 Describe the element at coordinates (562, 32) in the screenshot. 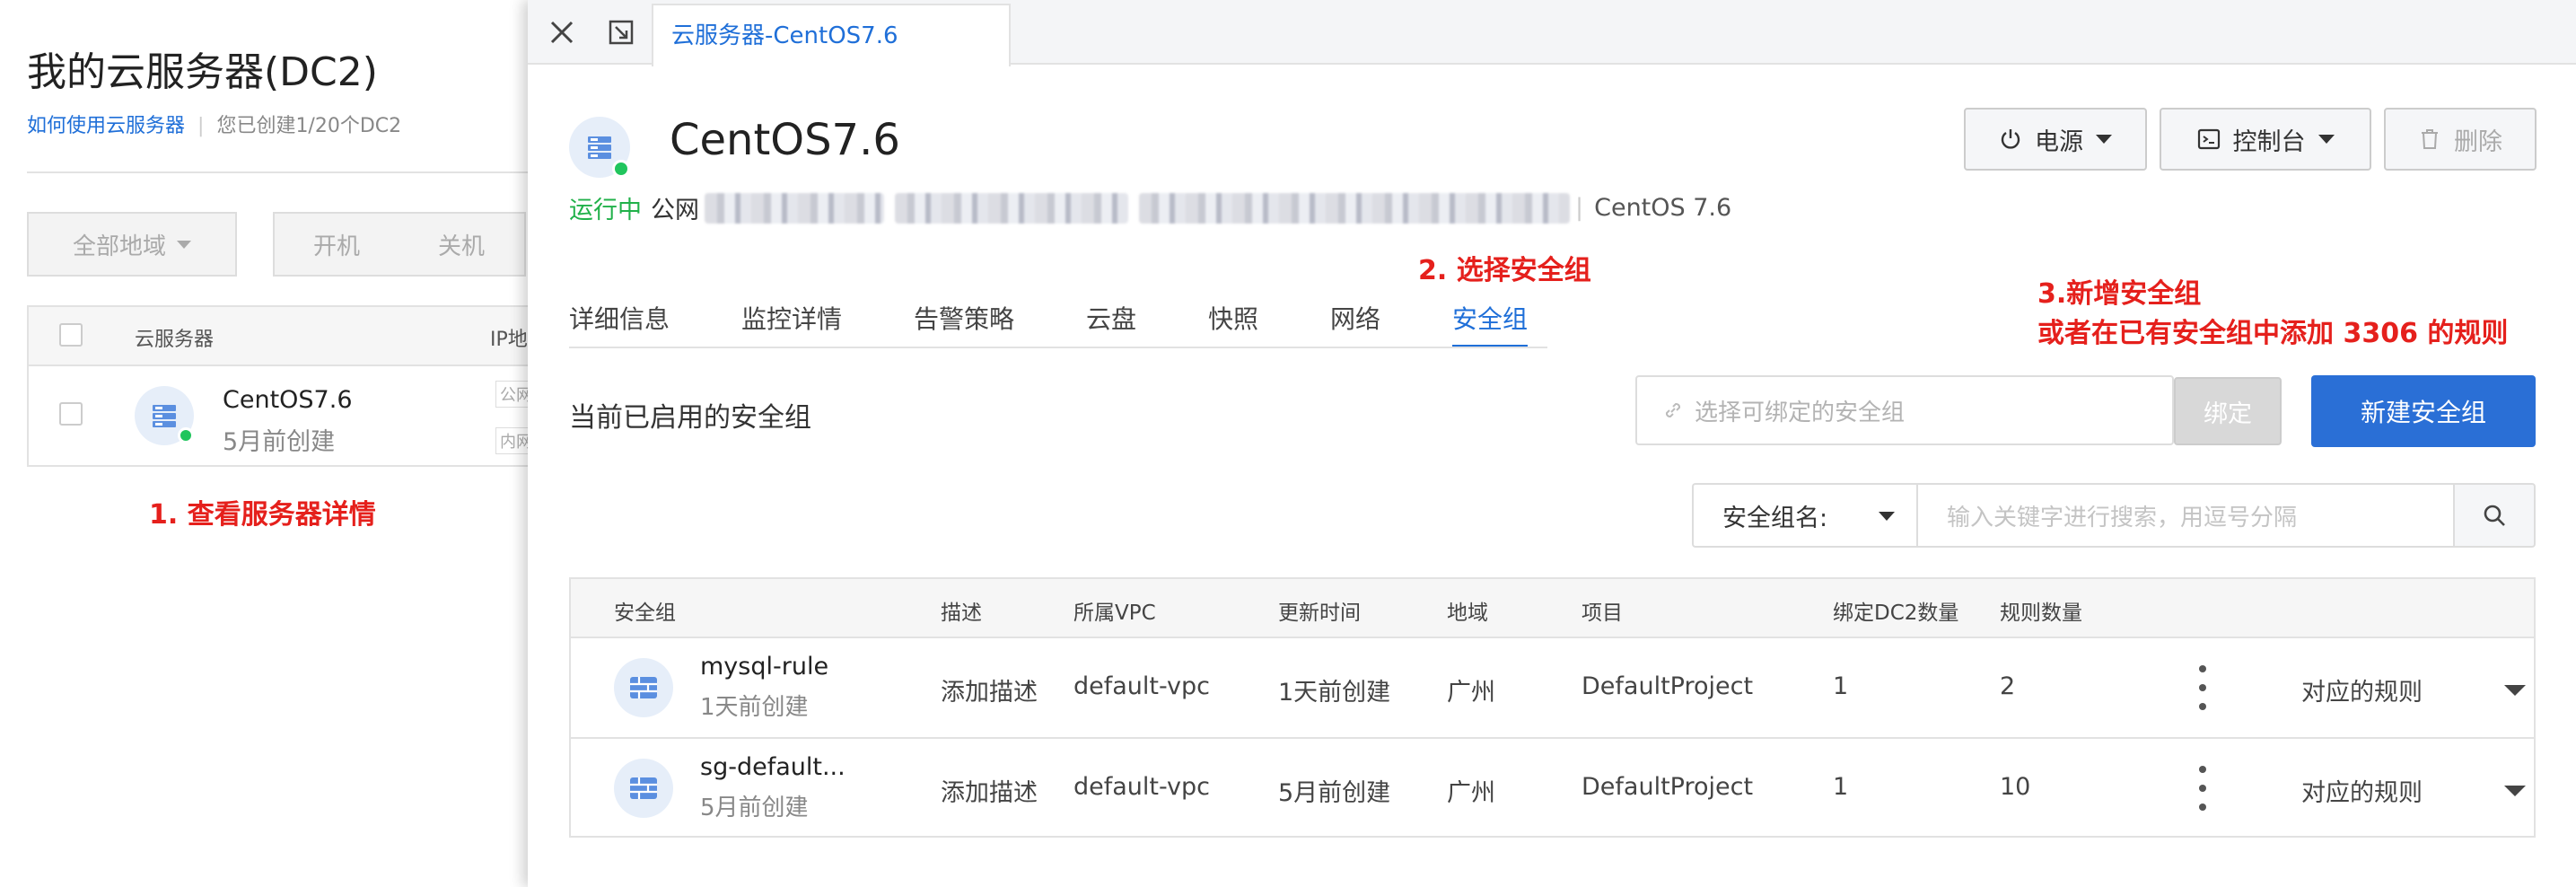

I see `close-icon` at that location.